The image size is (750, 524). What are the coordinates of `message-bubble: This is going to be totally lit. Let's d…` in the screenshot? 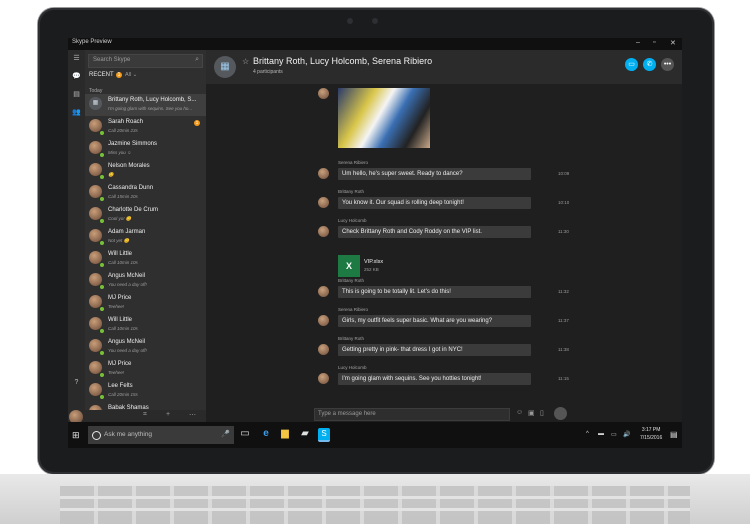 It's located at (434, 292).